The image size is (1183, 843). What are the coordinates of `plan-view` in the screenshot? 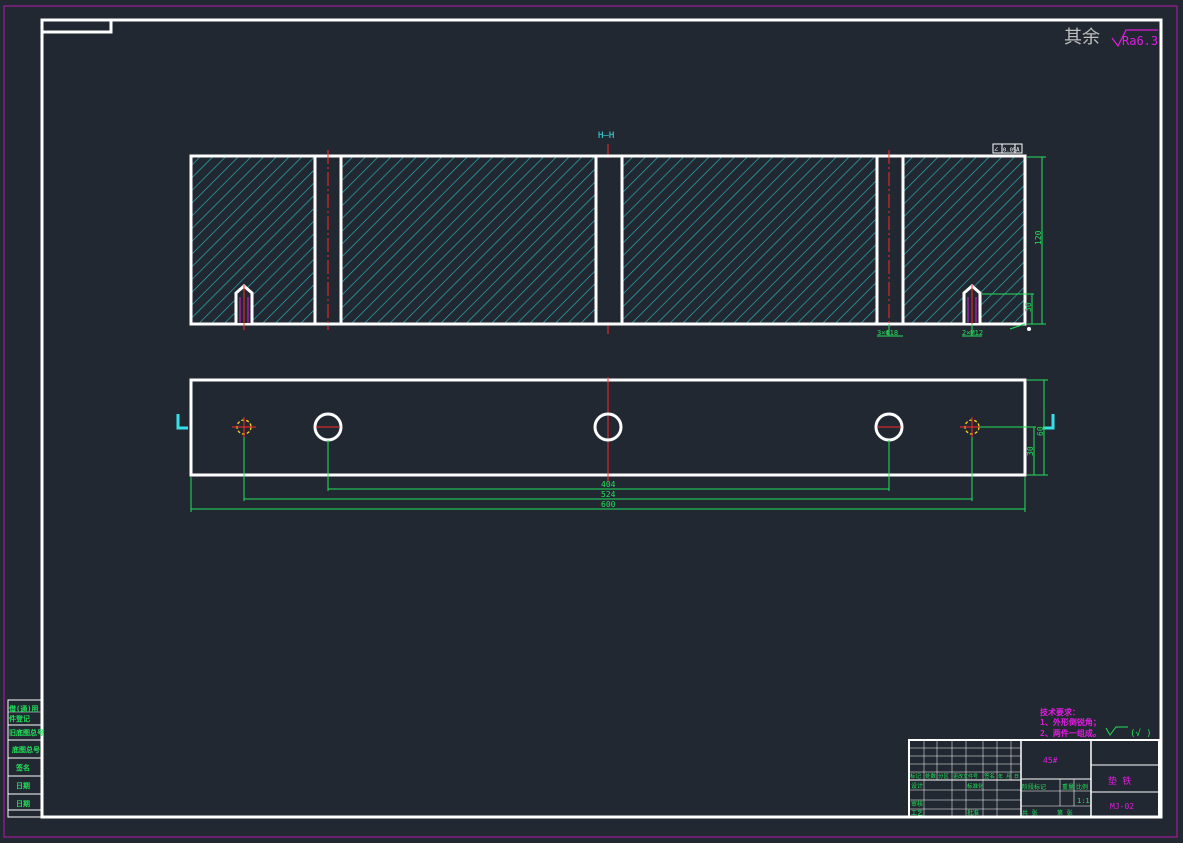 It's located at (615, 429).